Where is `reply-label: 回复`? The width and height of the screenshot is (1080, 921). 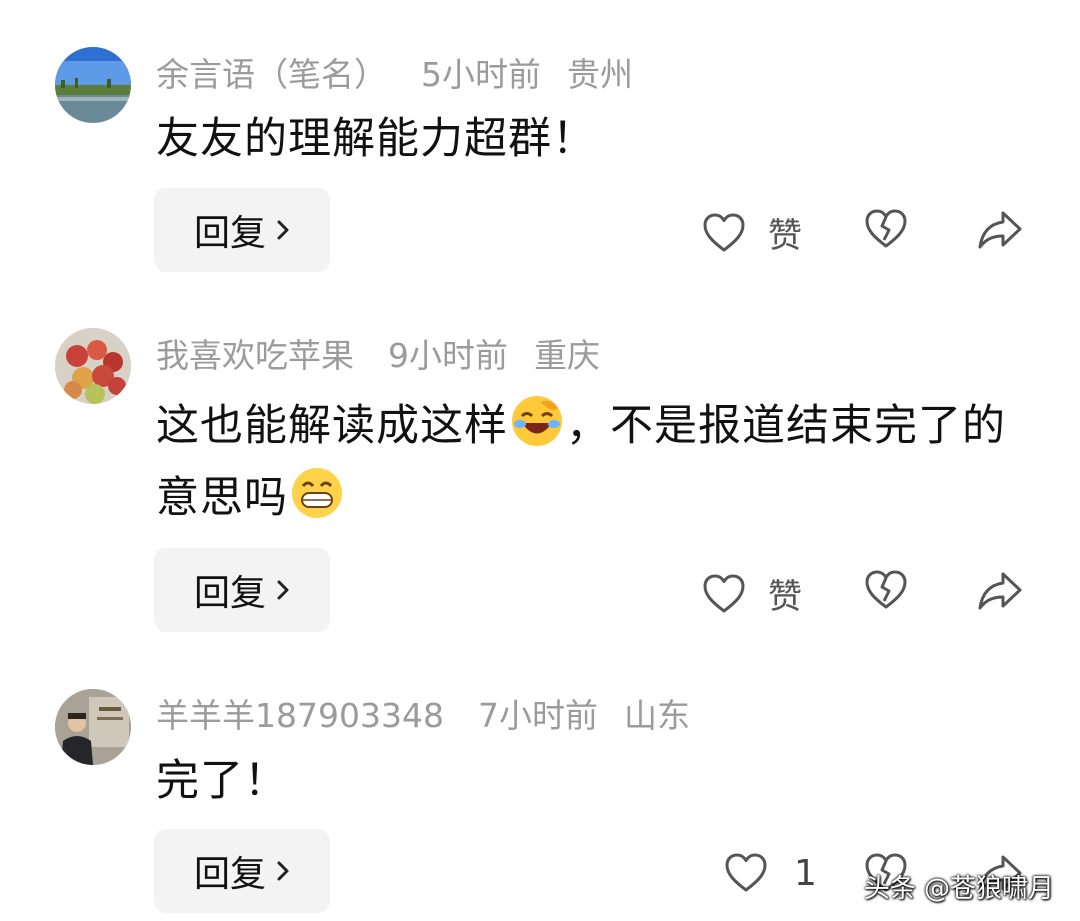 reply-label: 回复 is located at coordinates (229, 874).